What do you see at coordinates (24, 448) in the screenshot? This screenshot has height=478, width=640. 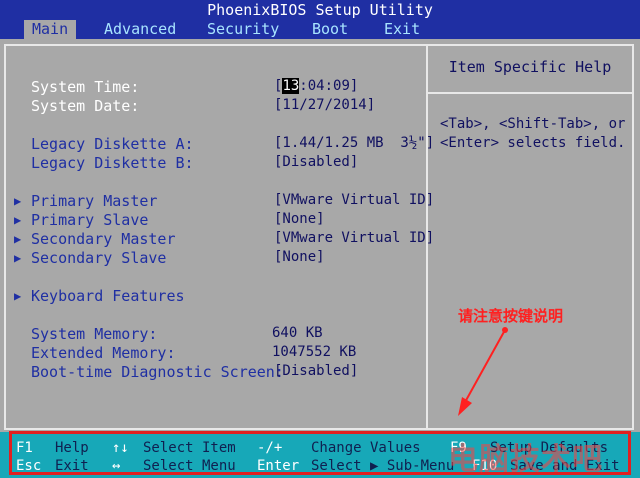 I see `key-f1: F1` at bounding box center [24, 448].